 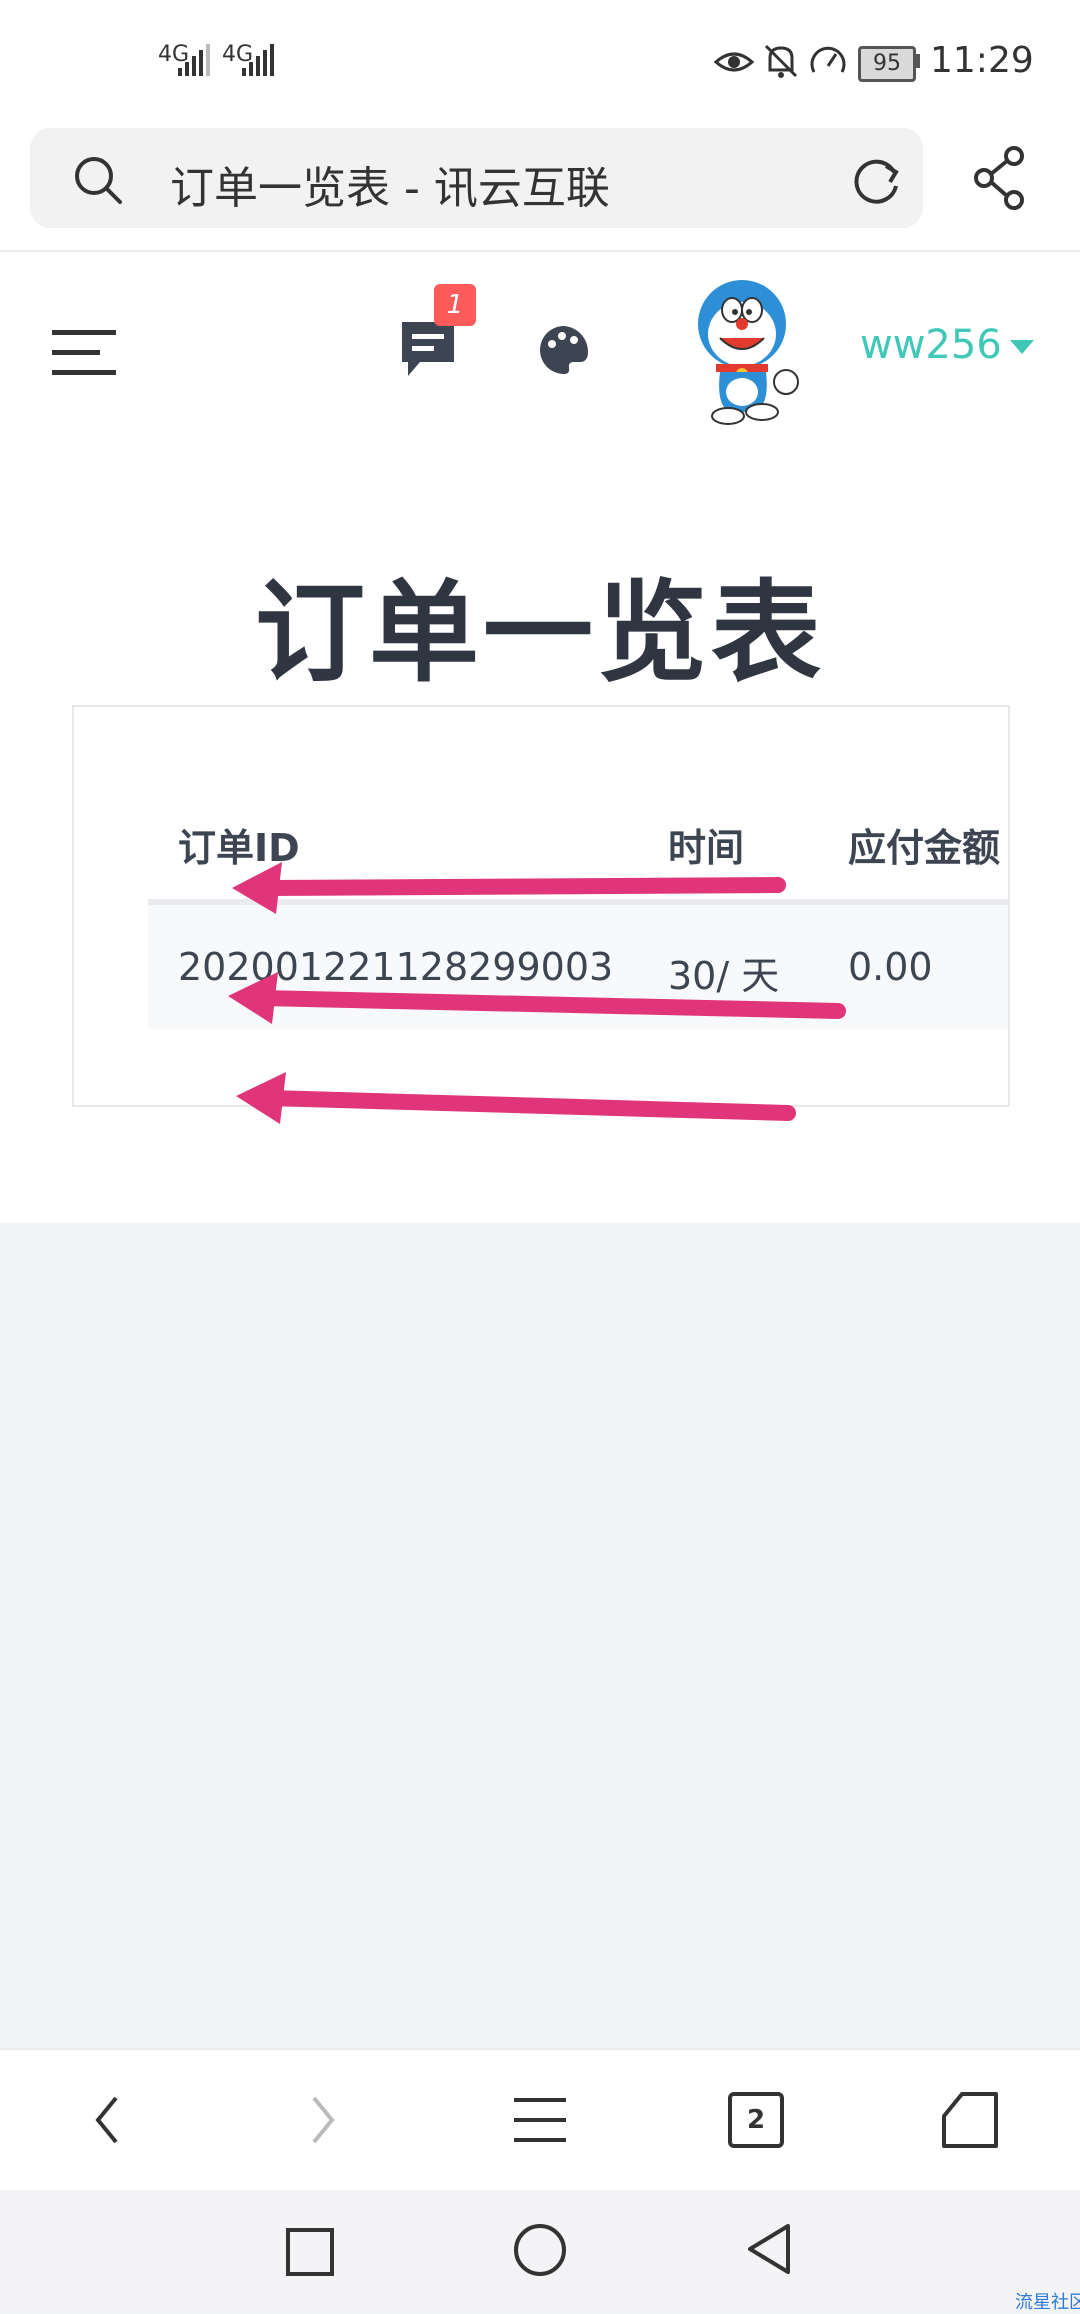 What do you see at coordinates (455, 305) in the screenshot?
I see `notification-badge: 1` at bounding box center [455, 305].